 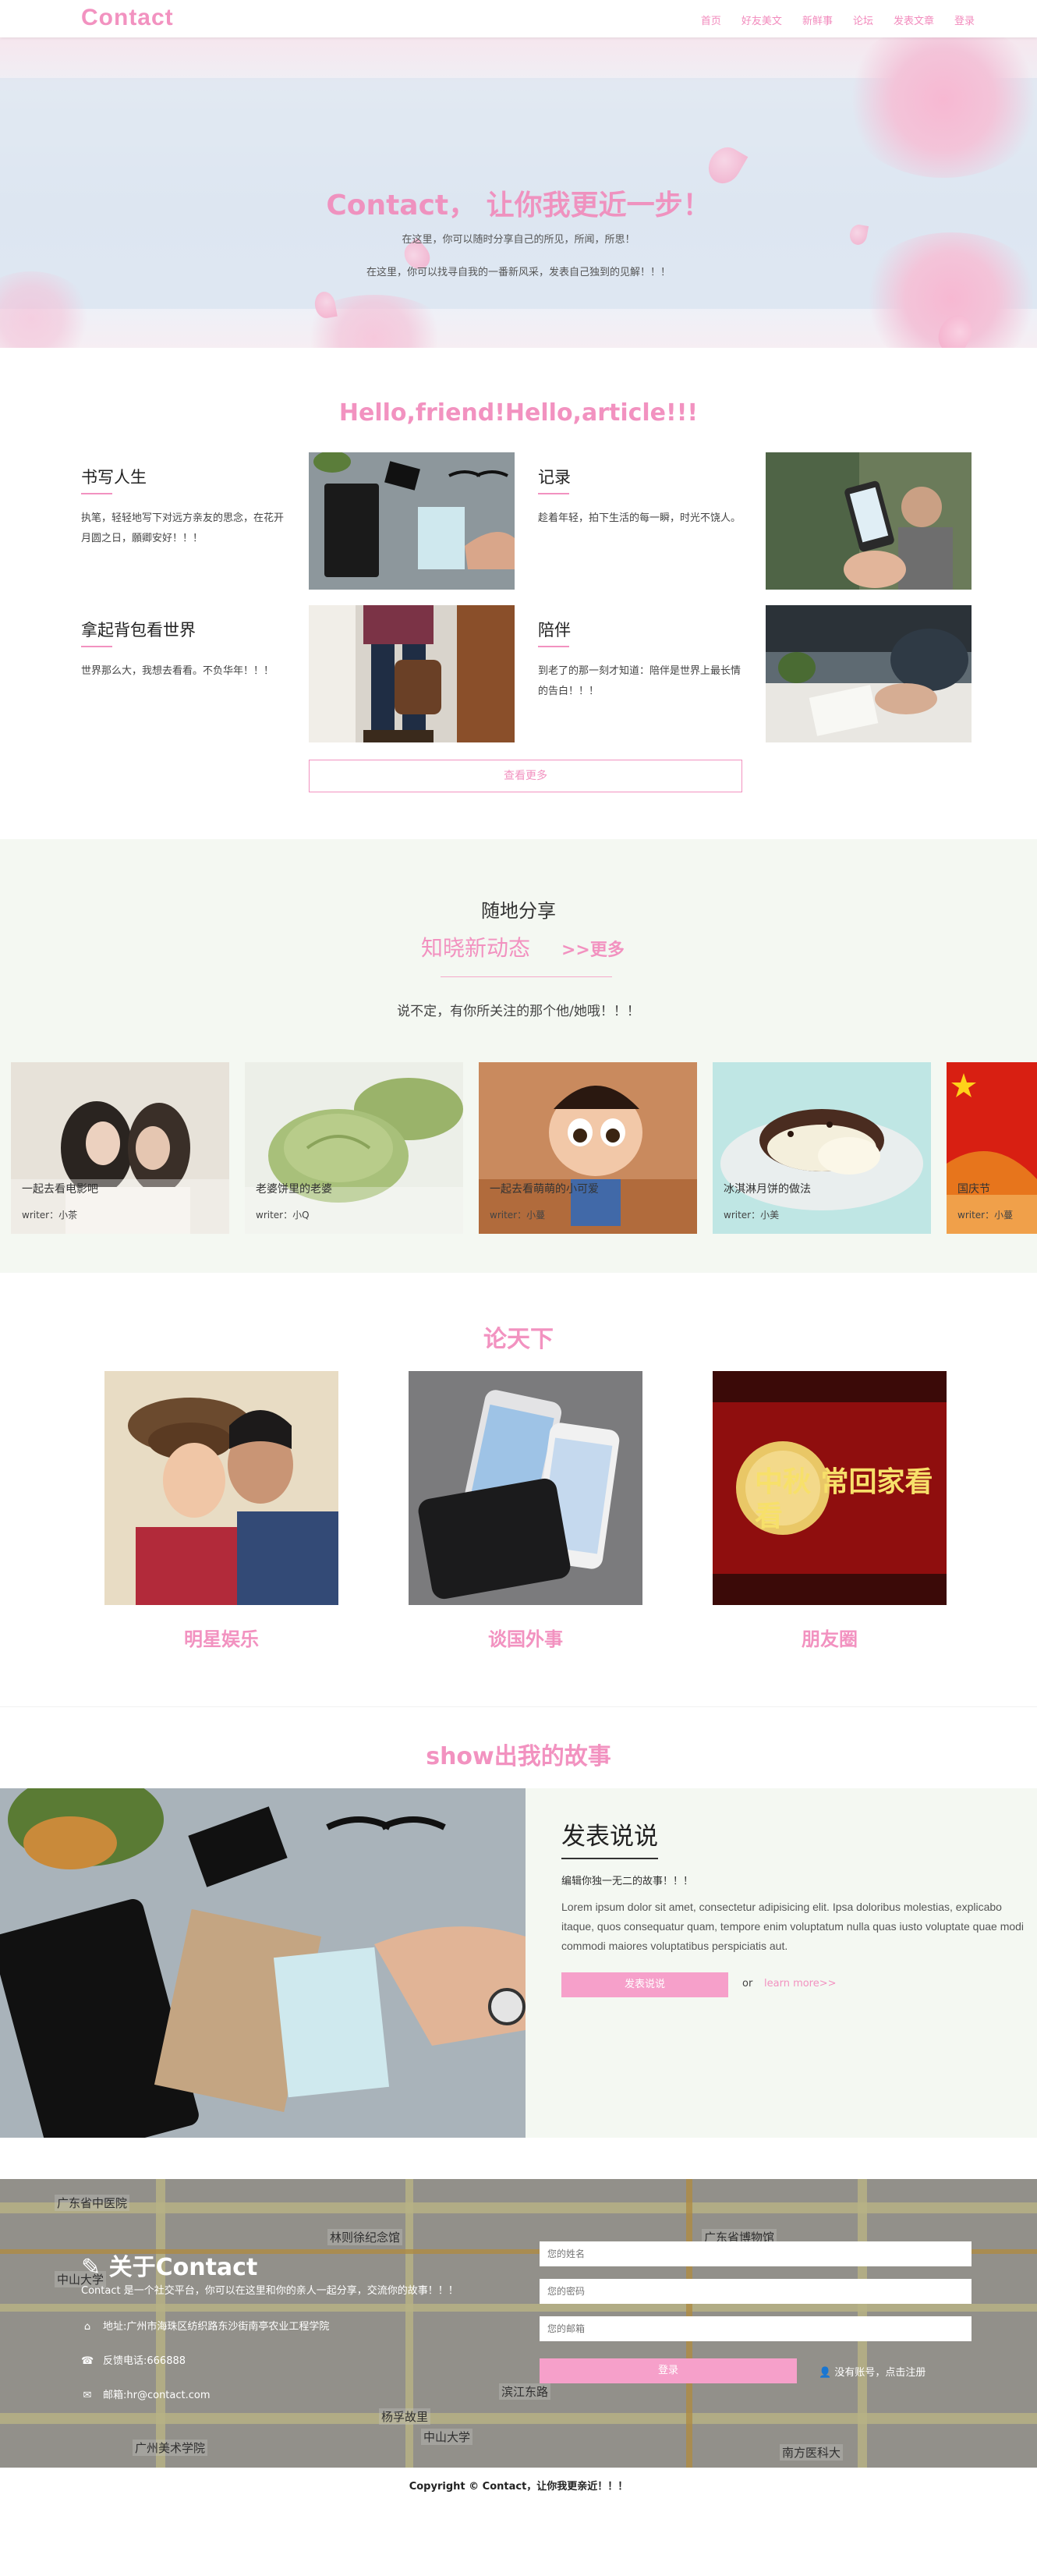 I want to click on photo-writing-desk, so click(x=869, y=674).